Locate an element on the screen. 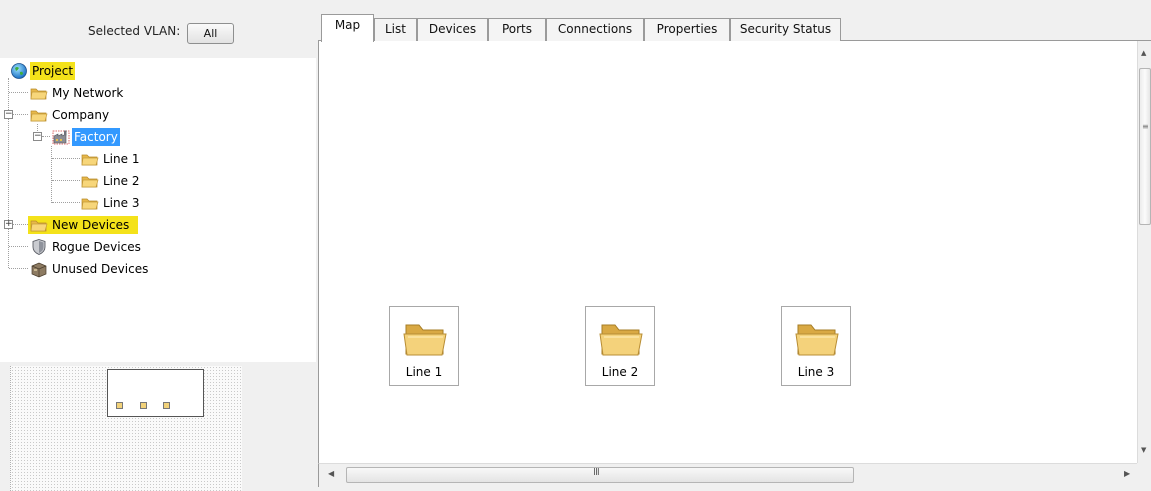  tree-item-factory: Factory is located at coordinates (127, 137).